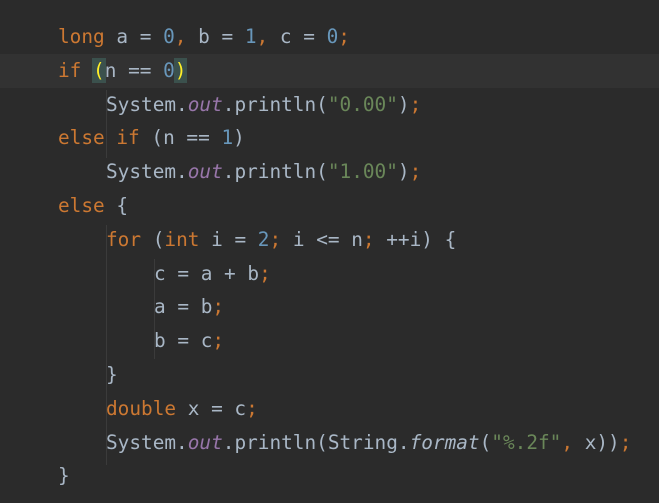 The width and height of the screenshot is (659, 503). I want to click on code-token: long, so click(81, 36).